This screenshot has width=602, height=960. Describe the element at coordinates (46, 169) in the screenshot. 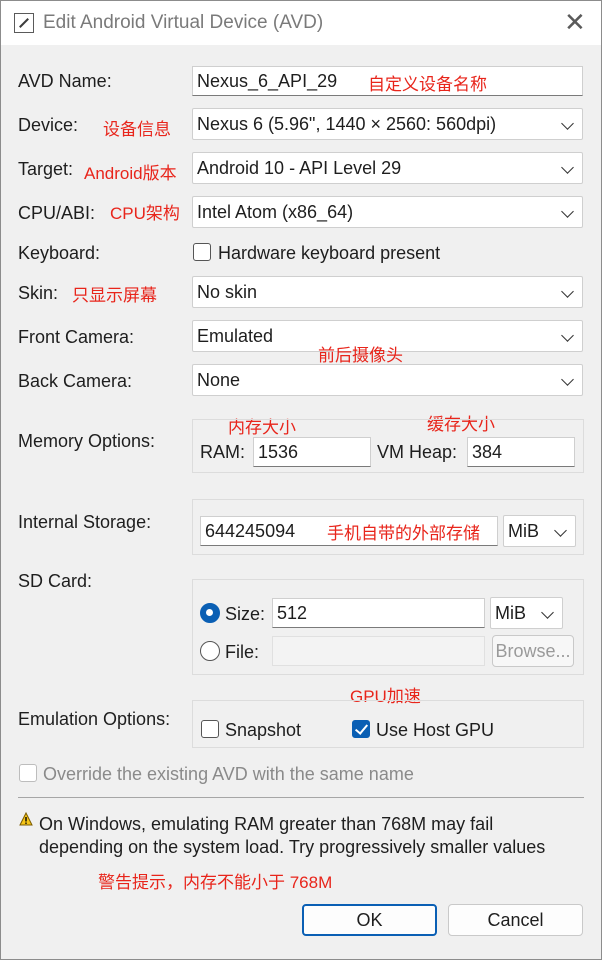

I see `target-label: Target:` at that location.